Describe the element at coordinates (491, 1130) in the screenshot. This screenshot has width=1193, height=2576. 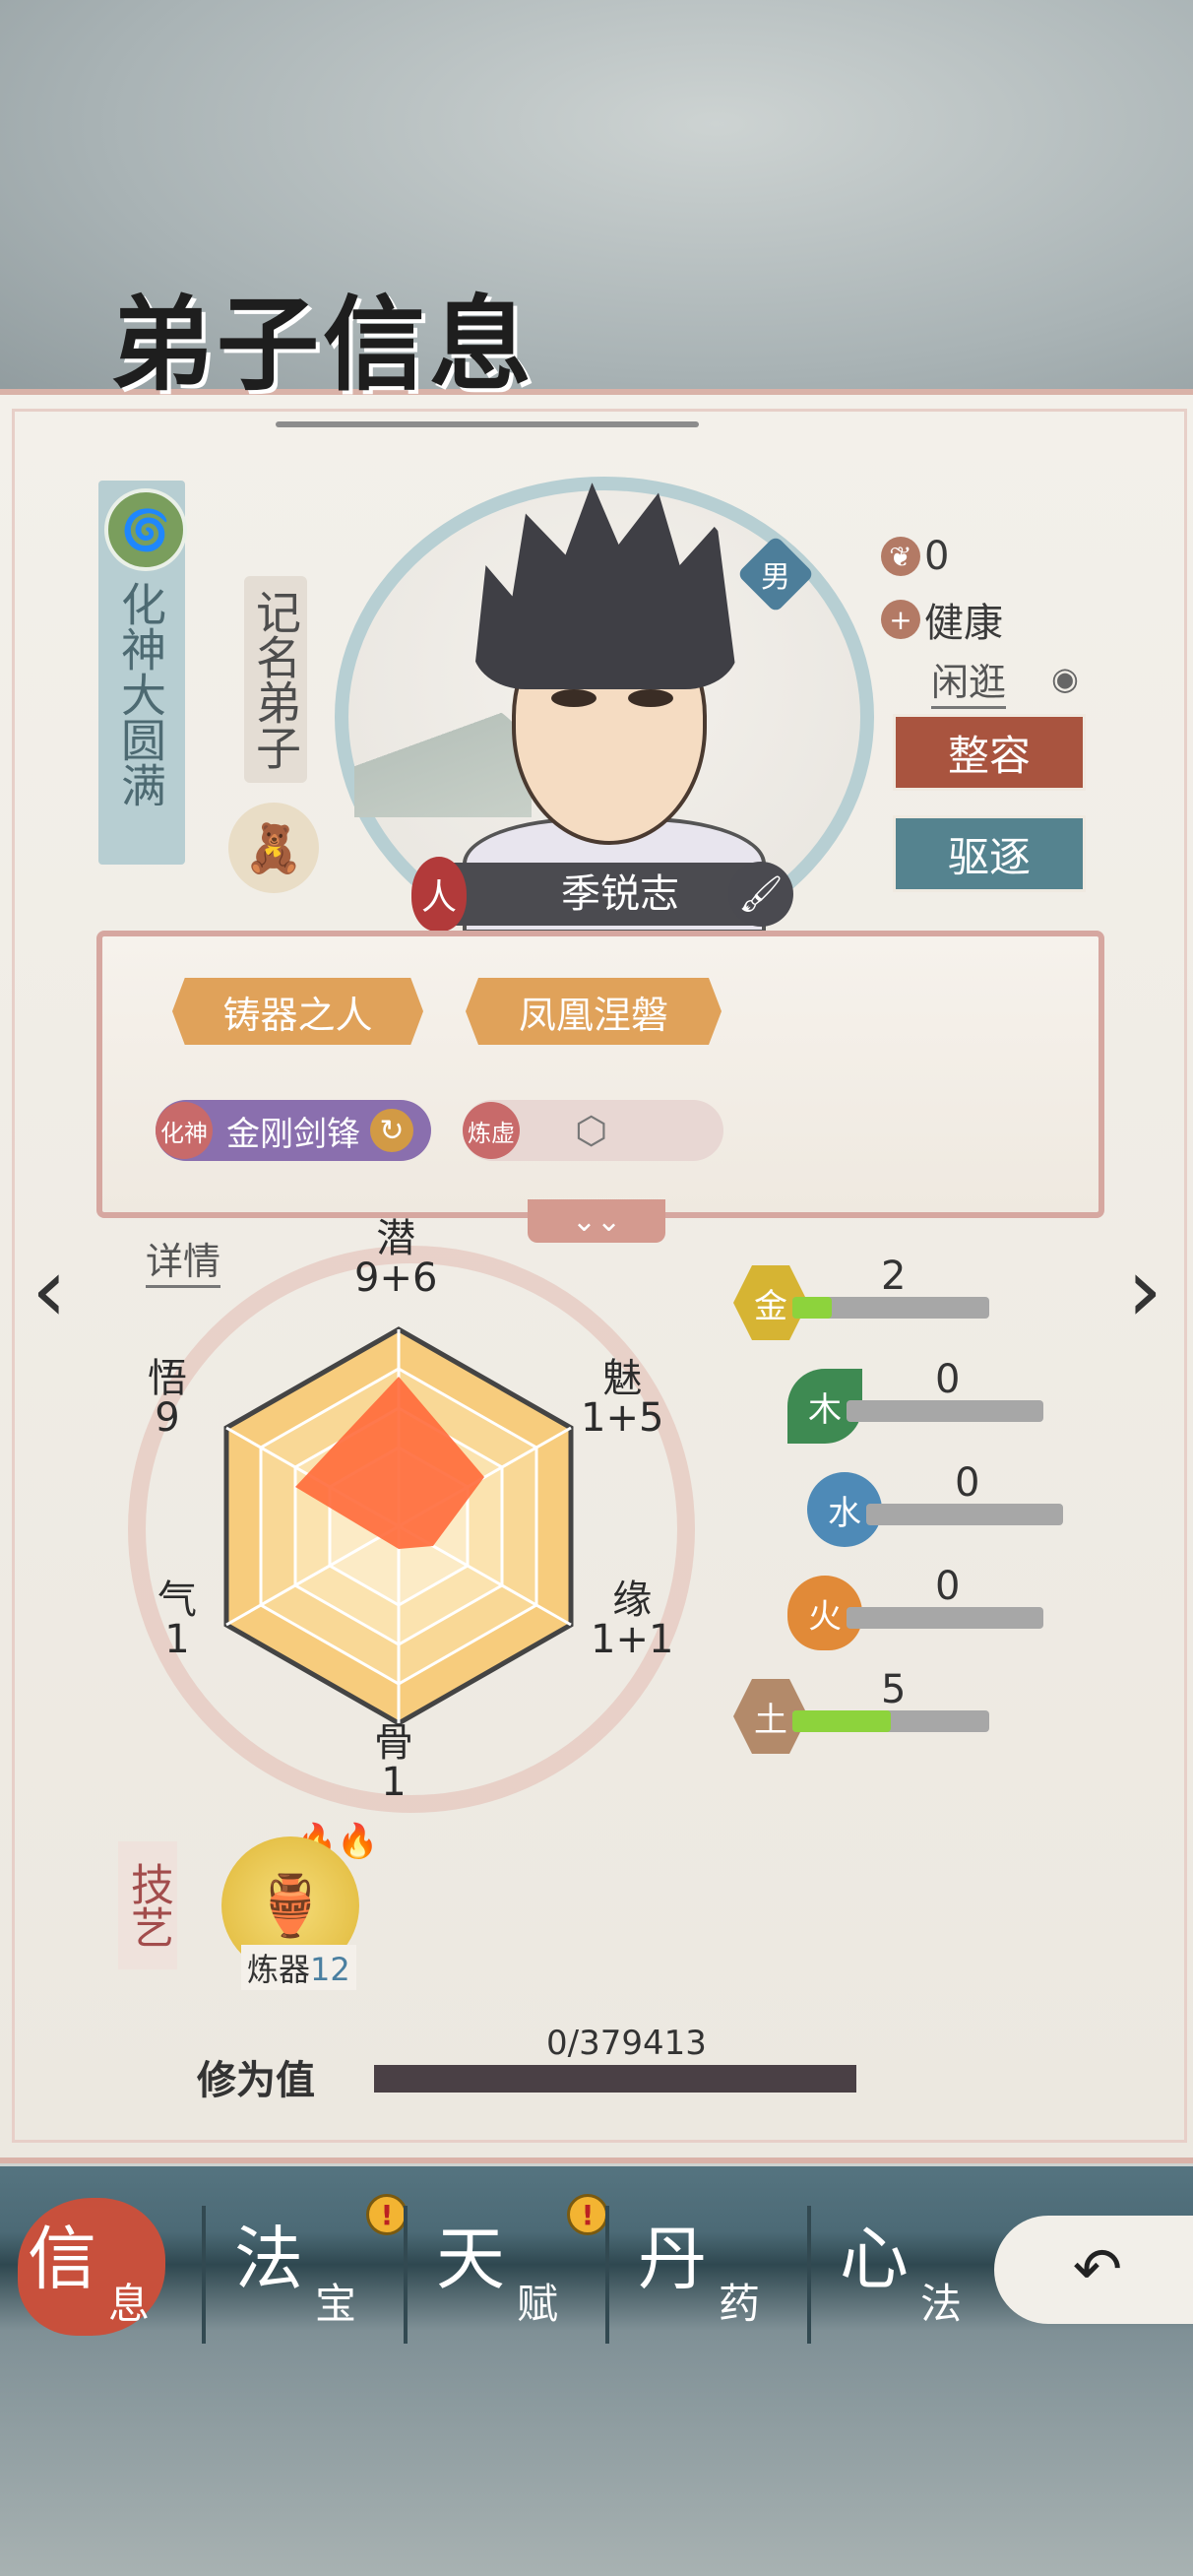
I see `skill-tier-badge: 炼虚` at that location.